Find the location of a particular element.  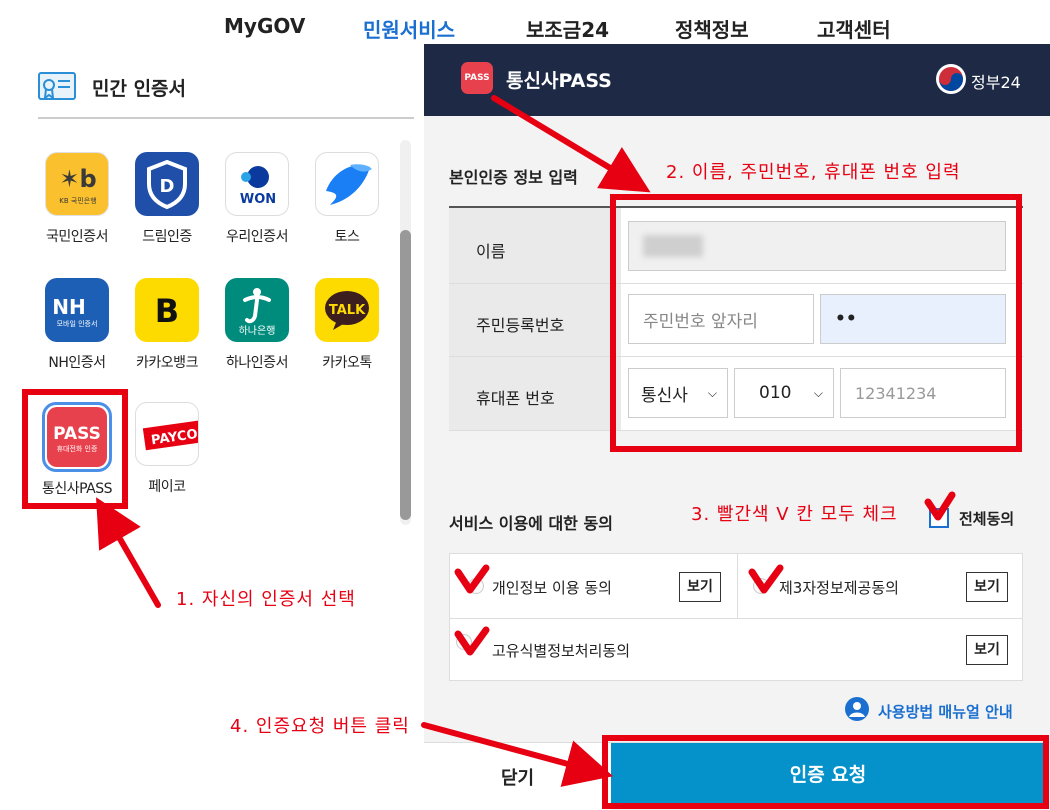

arrow-step2 is located at coordinates (571, 144).